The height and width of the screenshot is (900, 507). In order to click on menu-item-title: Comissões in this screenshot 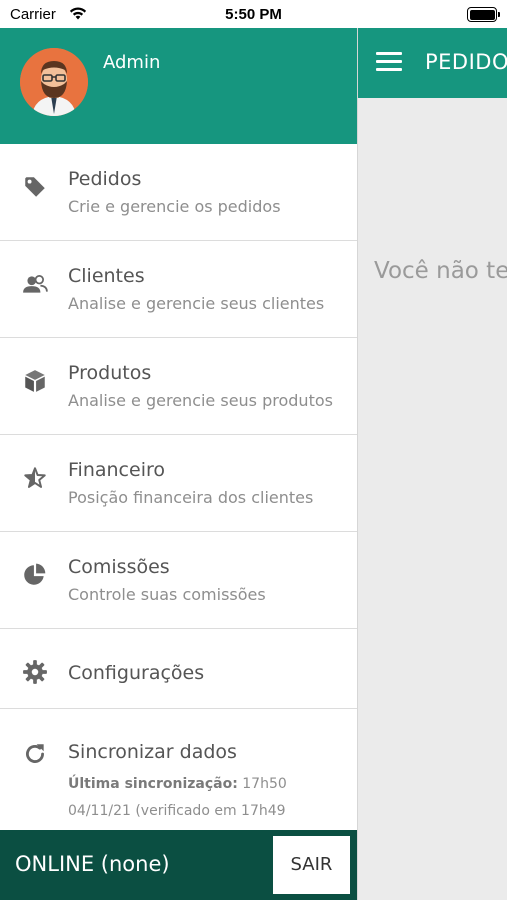, I will do `click(119, 567)`.